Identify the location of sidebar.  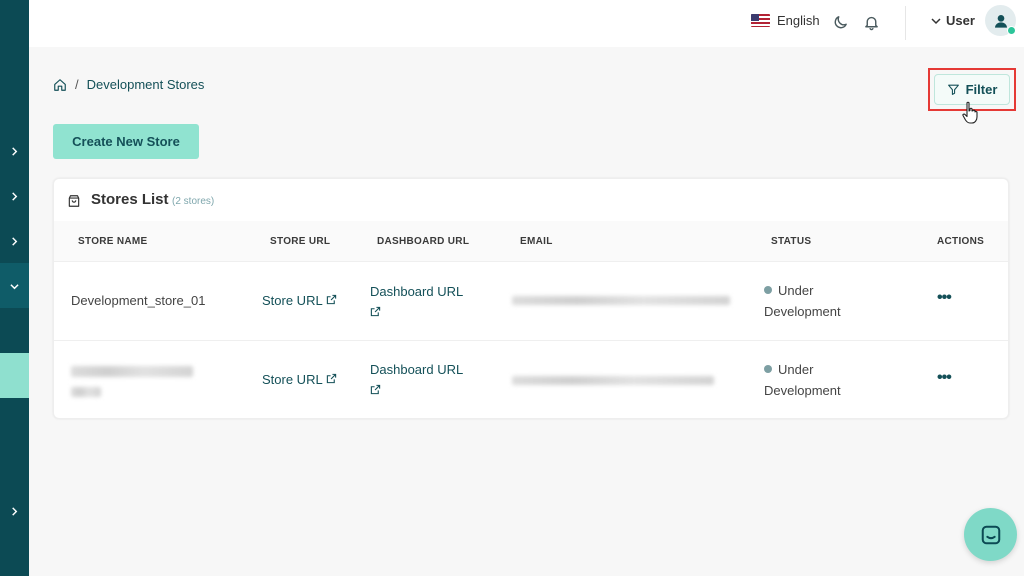
(14, 288).